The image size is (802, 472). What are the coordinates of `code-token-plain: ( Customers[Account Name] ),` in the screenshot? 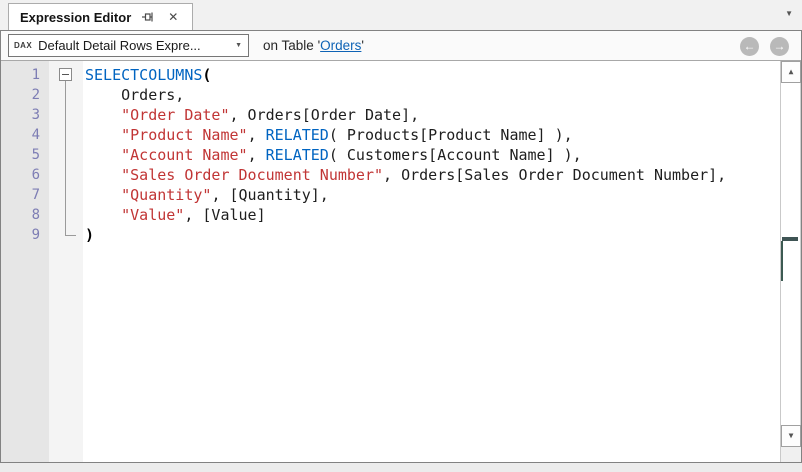 It's located at (455, 155).